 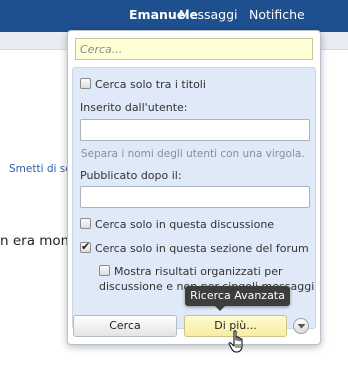 What do you see at coordinates (237, 298) in the screenshot?
I see `advanced-search-tooltip: Ricerca Avanzata` at bounding box center [237, 298].